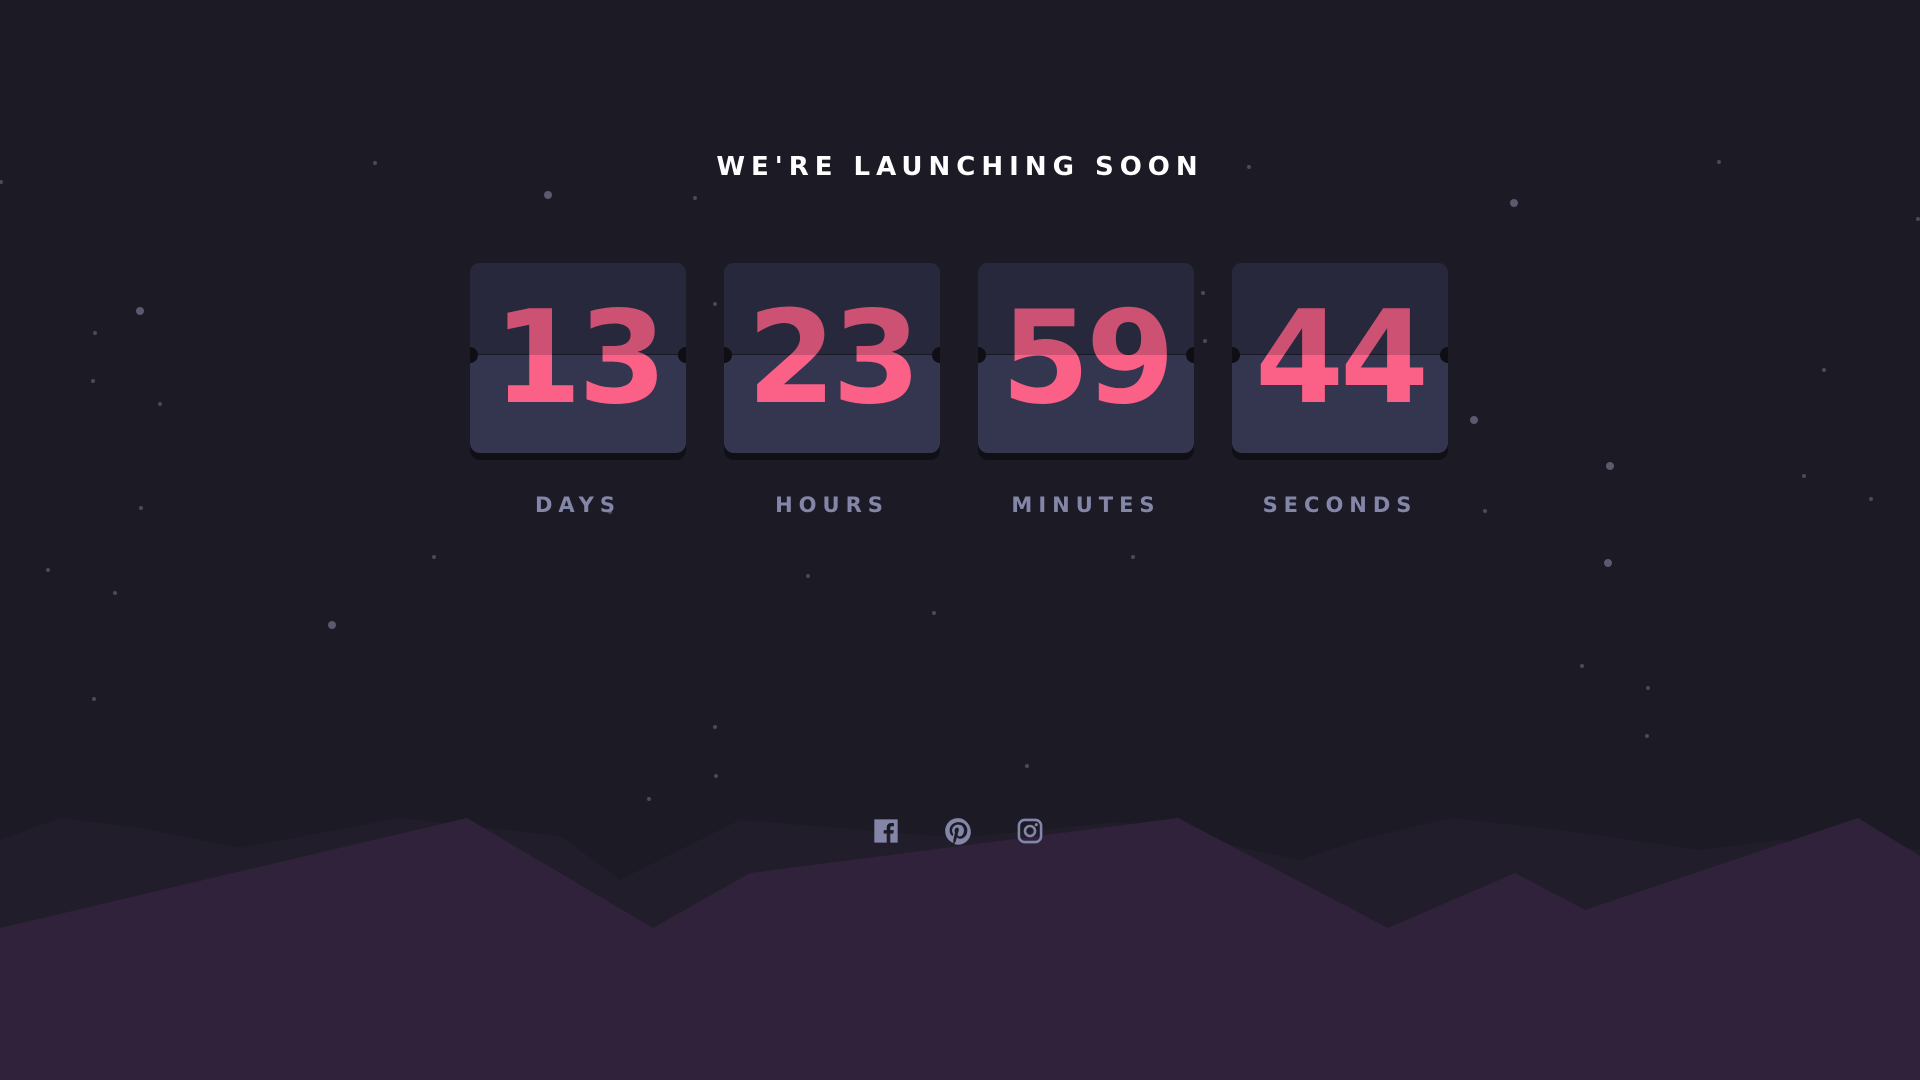  I want to click on countdown-label: MINUTES, so click(1086, 505).